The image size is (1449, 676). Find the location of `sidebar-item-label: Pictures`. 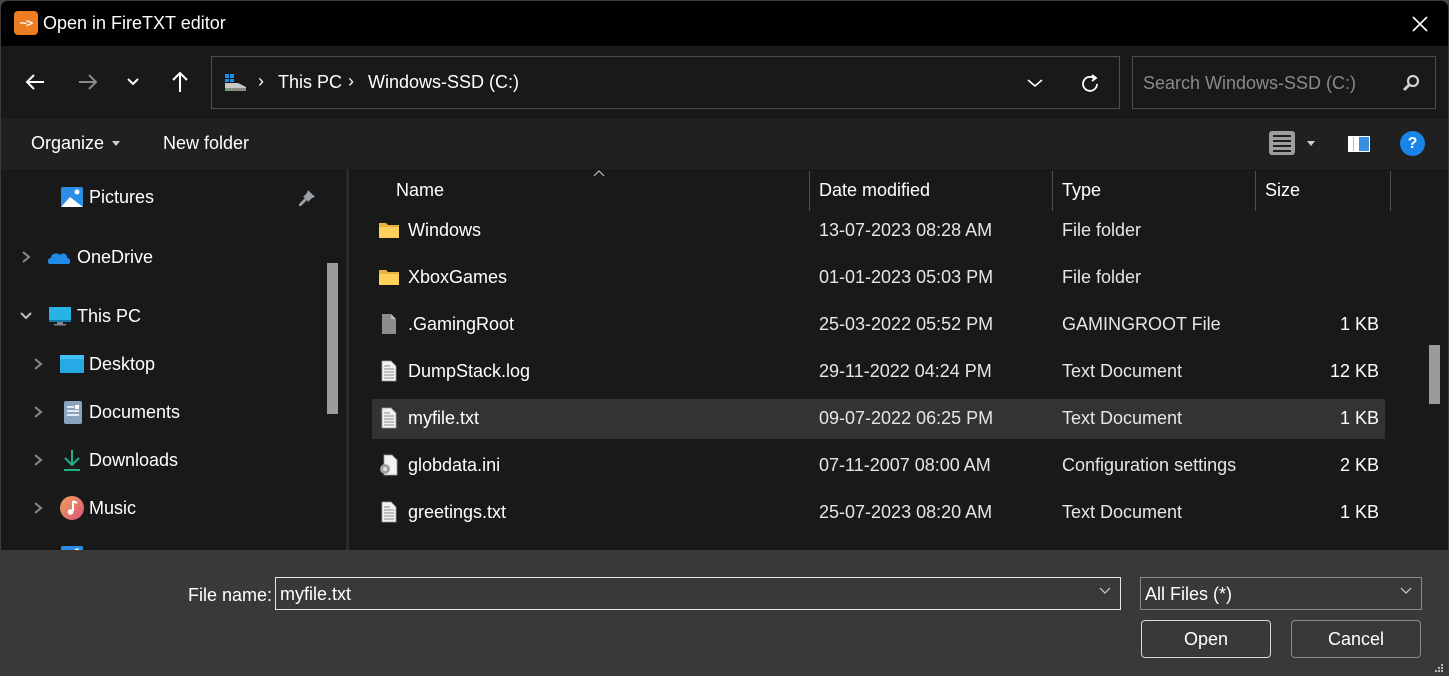

sidebar-item-label: Pictures is located at coordinates (122, 197).